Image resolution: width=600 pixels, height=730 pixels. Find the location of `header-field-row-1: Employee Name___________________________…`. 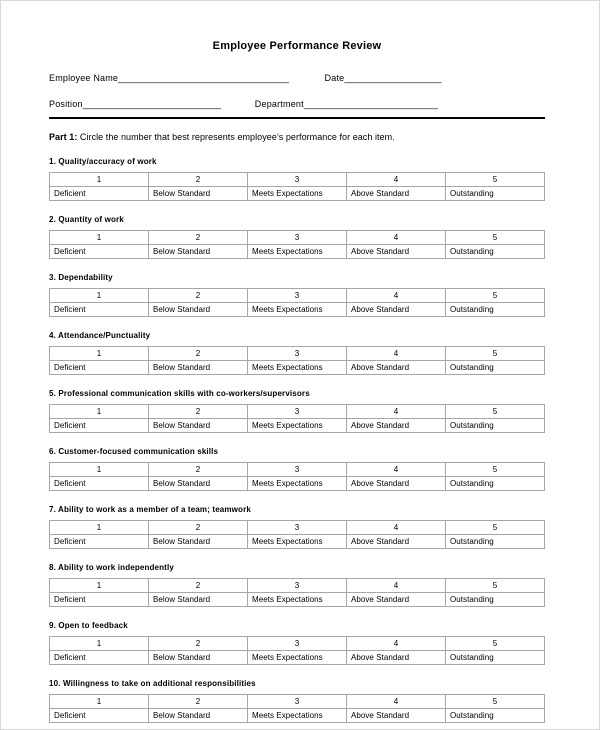

header-field-row-1: Employee Name___________________________… is located at coordinates (297, 78).